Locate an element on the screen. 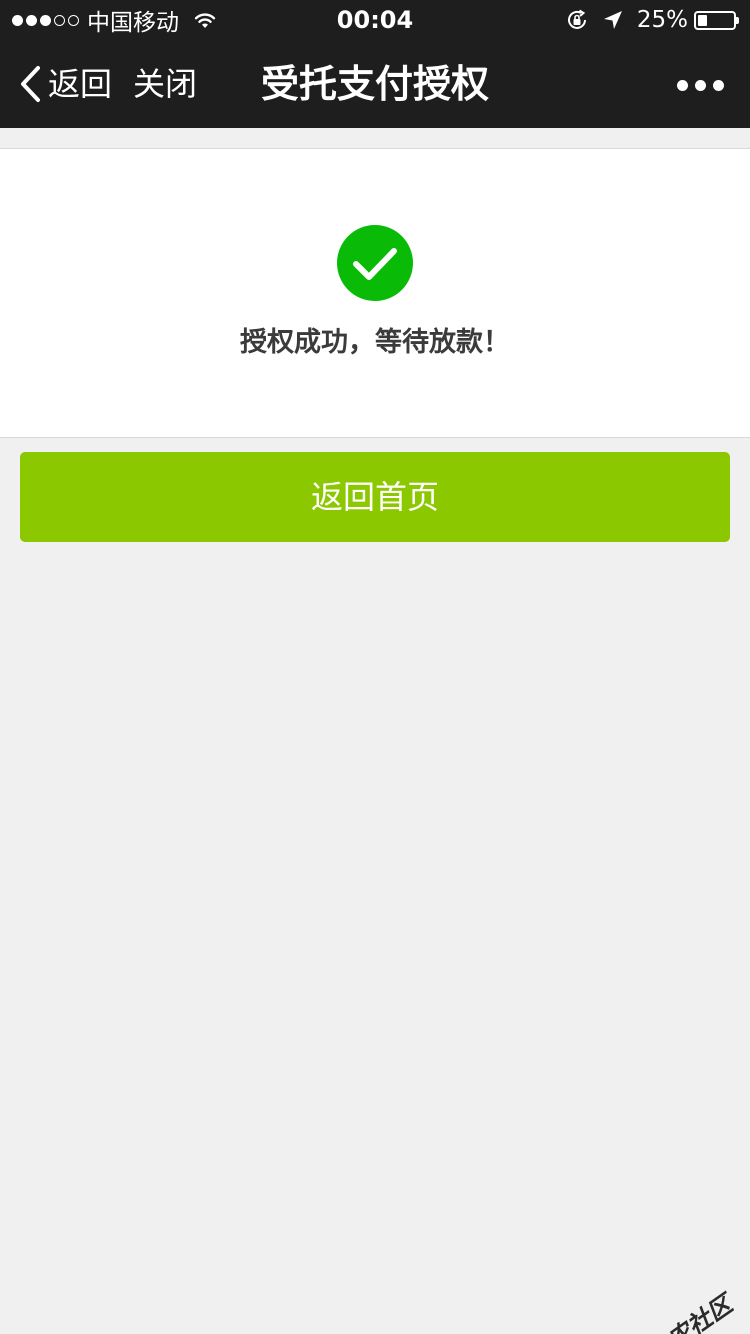  status-right: 25% is located at coordinates (652, 20).